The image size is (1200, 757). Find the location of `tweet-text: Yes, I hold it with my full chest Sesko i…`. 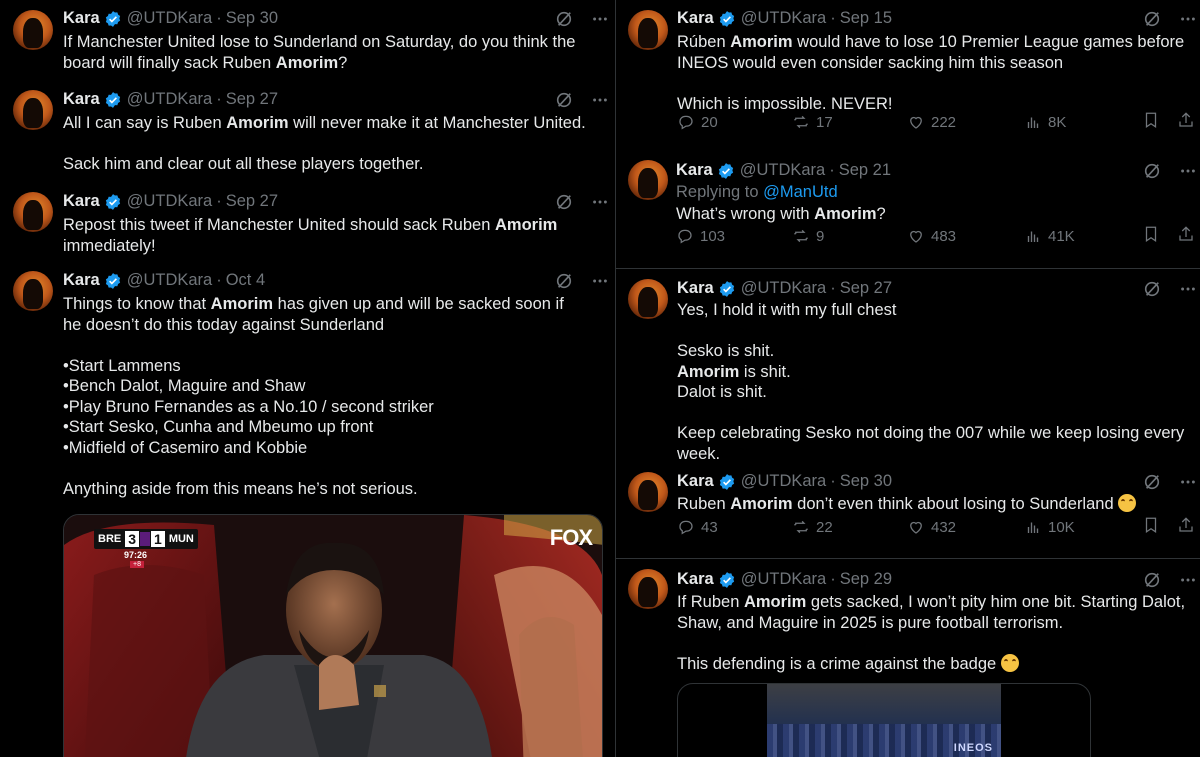

tweet-text: Yes, I hold it with my full chest Sesko i… is located at coordinates (930, 382).